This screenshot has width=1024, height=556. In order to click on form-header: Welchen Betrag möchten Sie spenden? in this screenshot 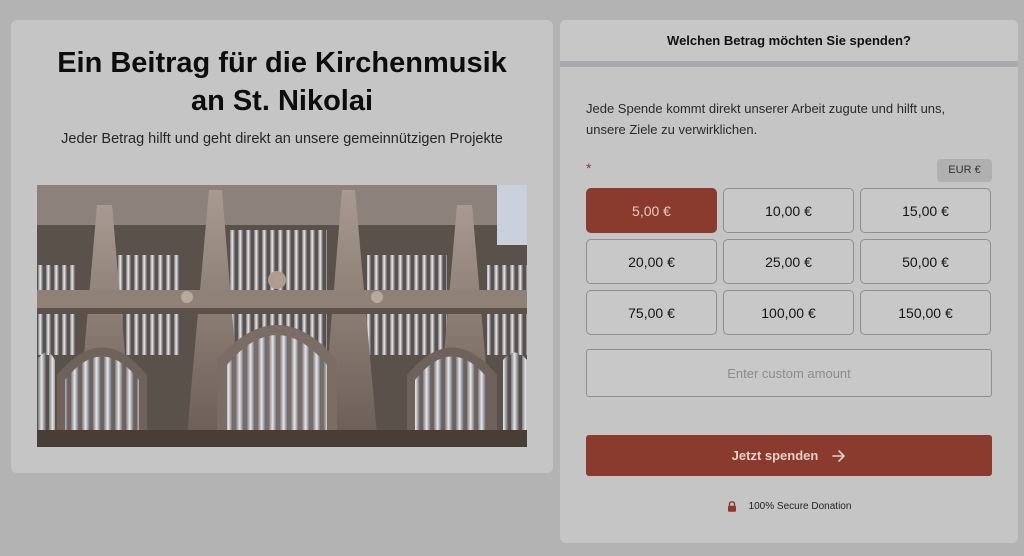, I will do `click(789, 40)`.